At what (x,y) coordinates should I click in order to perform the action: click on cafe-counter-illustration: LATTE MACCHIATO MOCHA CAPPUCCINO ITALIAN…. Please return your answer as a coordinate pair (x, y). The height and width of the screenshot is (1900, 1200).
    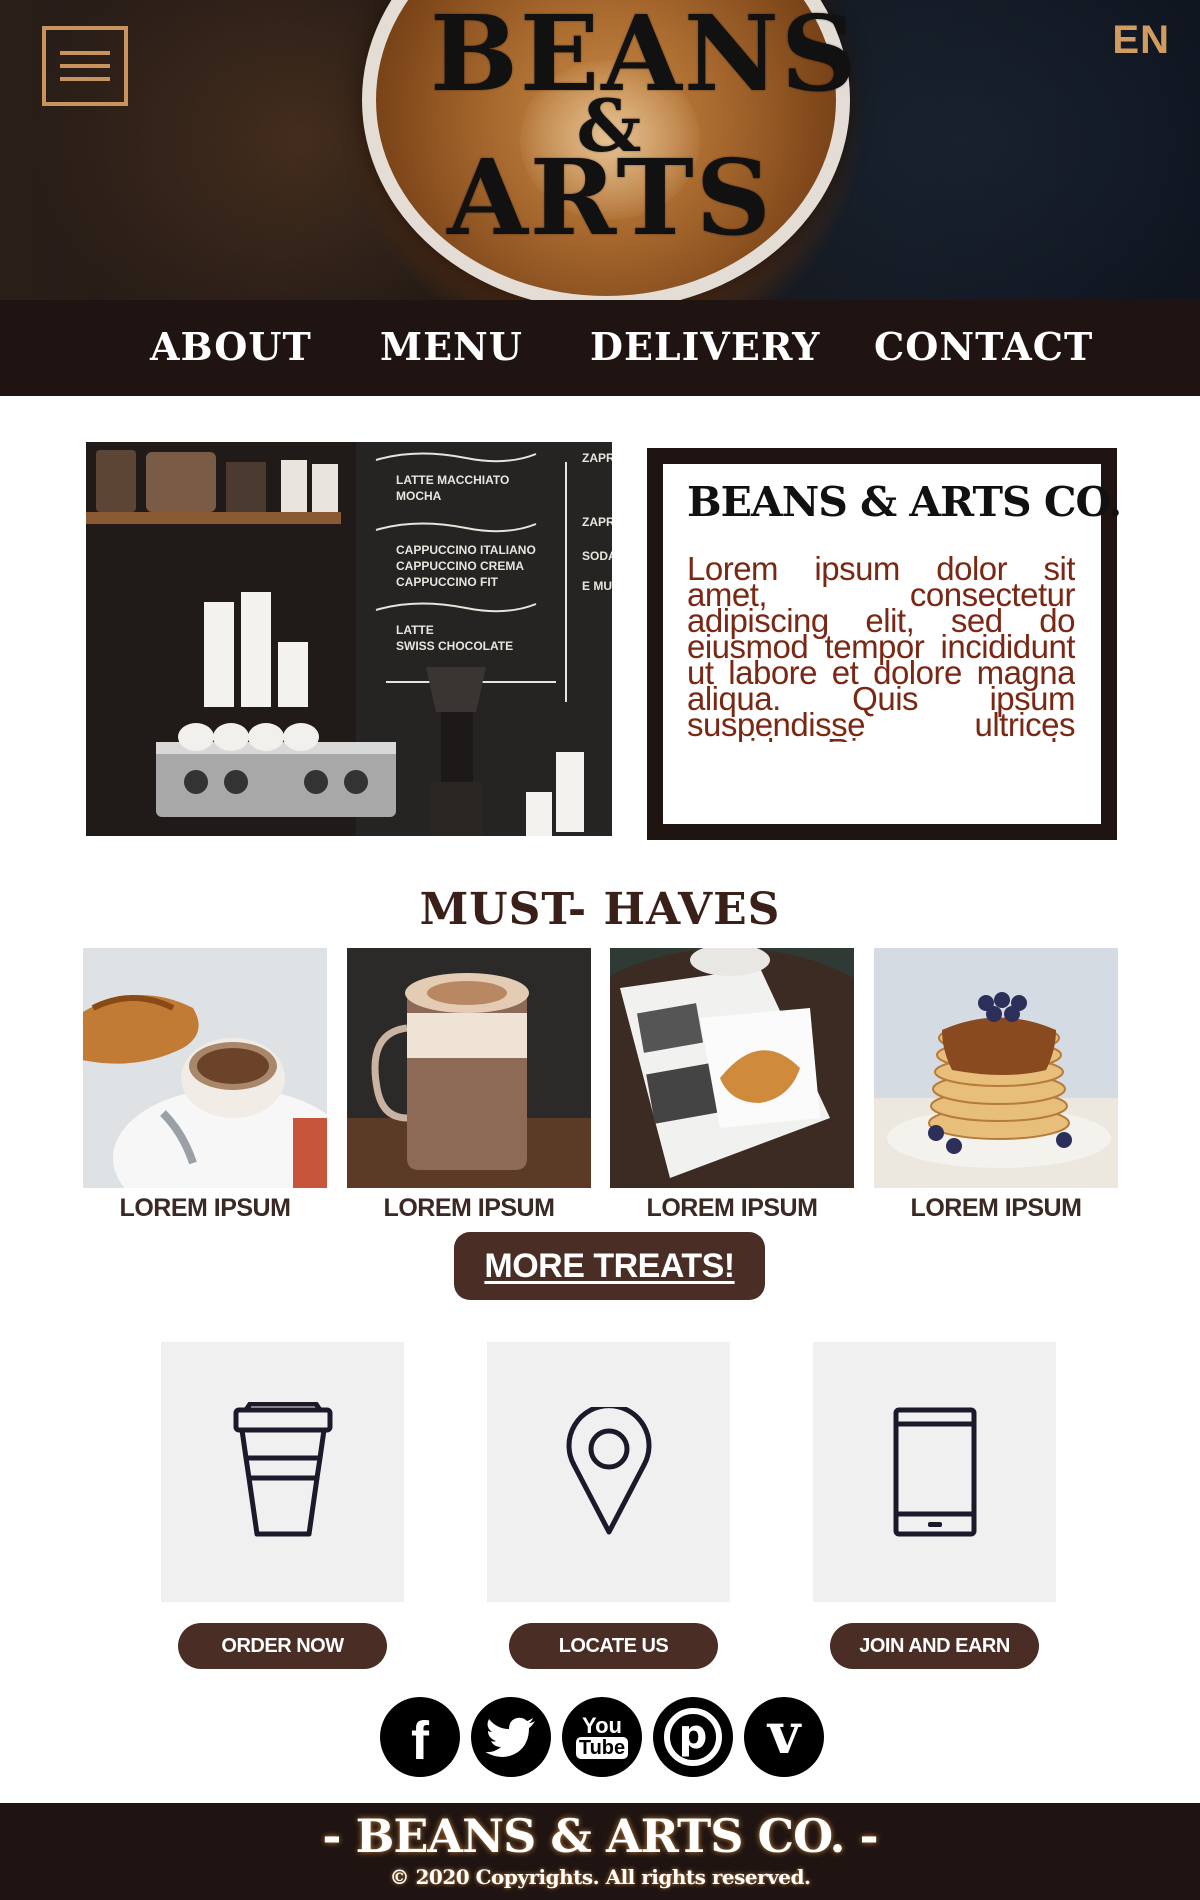
    Looking at the image, I should click on (349, 639).